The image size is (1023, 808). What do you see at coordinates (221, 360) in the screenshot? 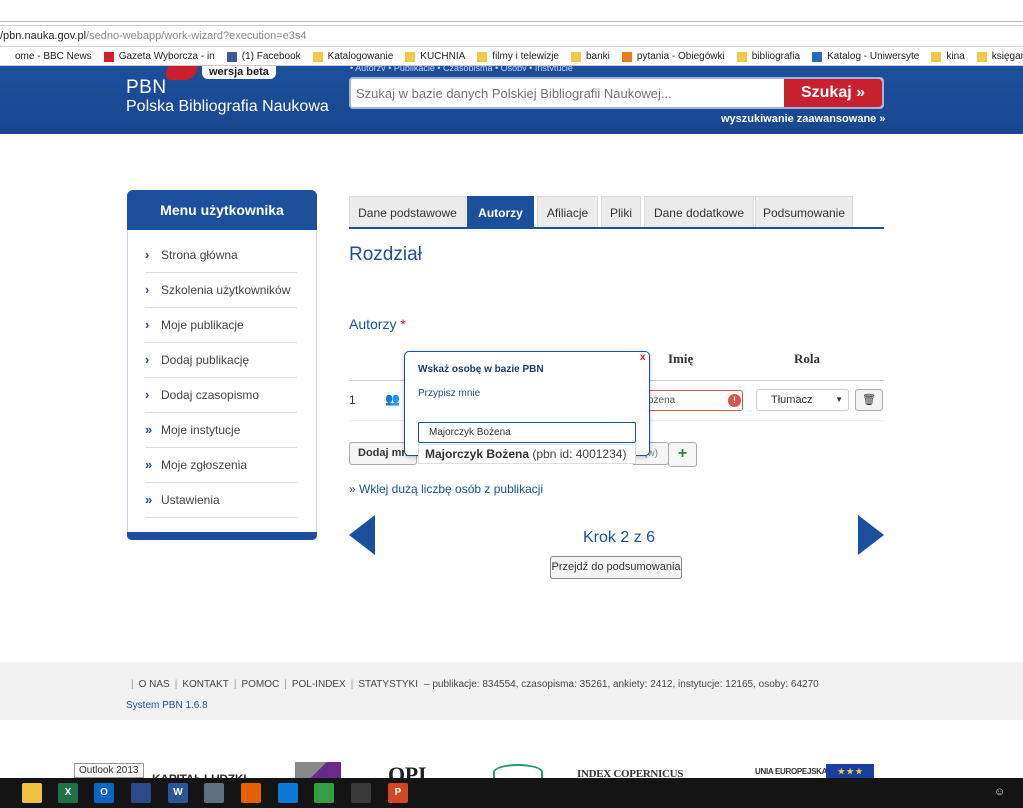
I see `sidebar-item: › Dodaj publikację` at bounding box center [221, 360].